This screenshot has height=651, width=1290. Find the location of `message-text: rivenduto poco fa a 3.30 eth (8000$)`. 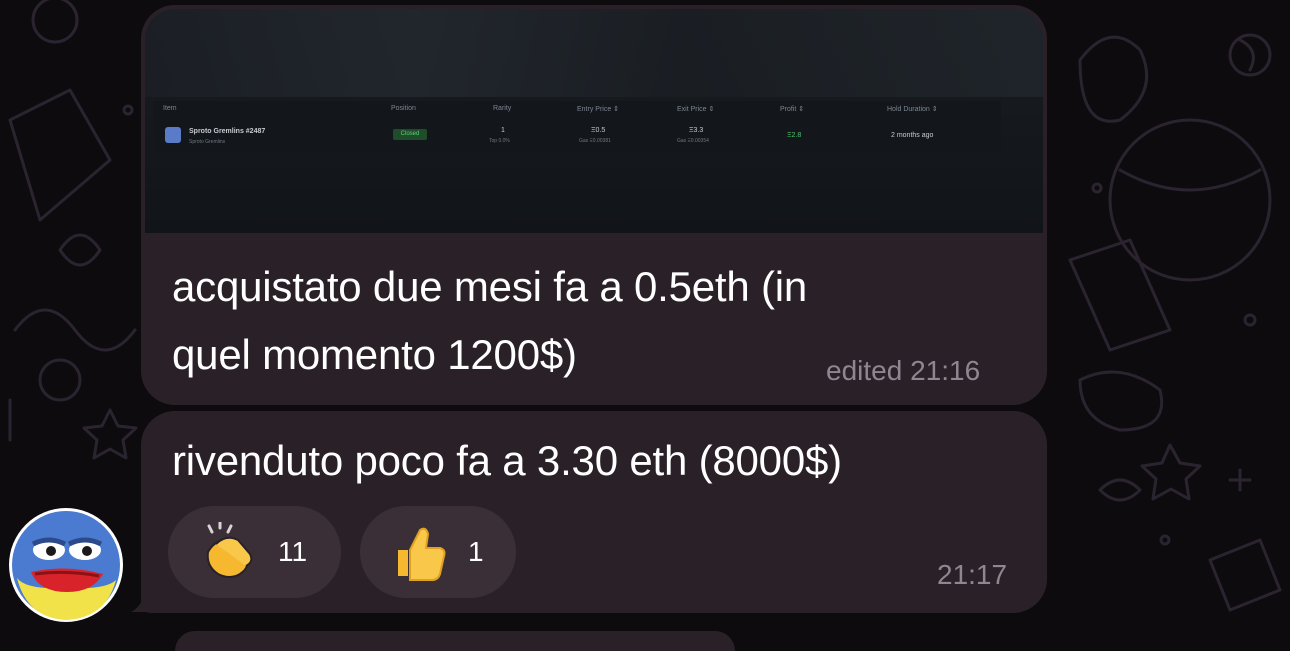

message-text: rivenduto poco fa a 3.30 eth (8000$) is located at coordinates (507, 460).